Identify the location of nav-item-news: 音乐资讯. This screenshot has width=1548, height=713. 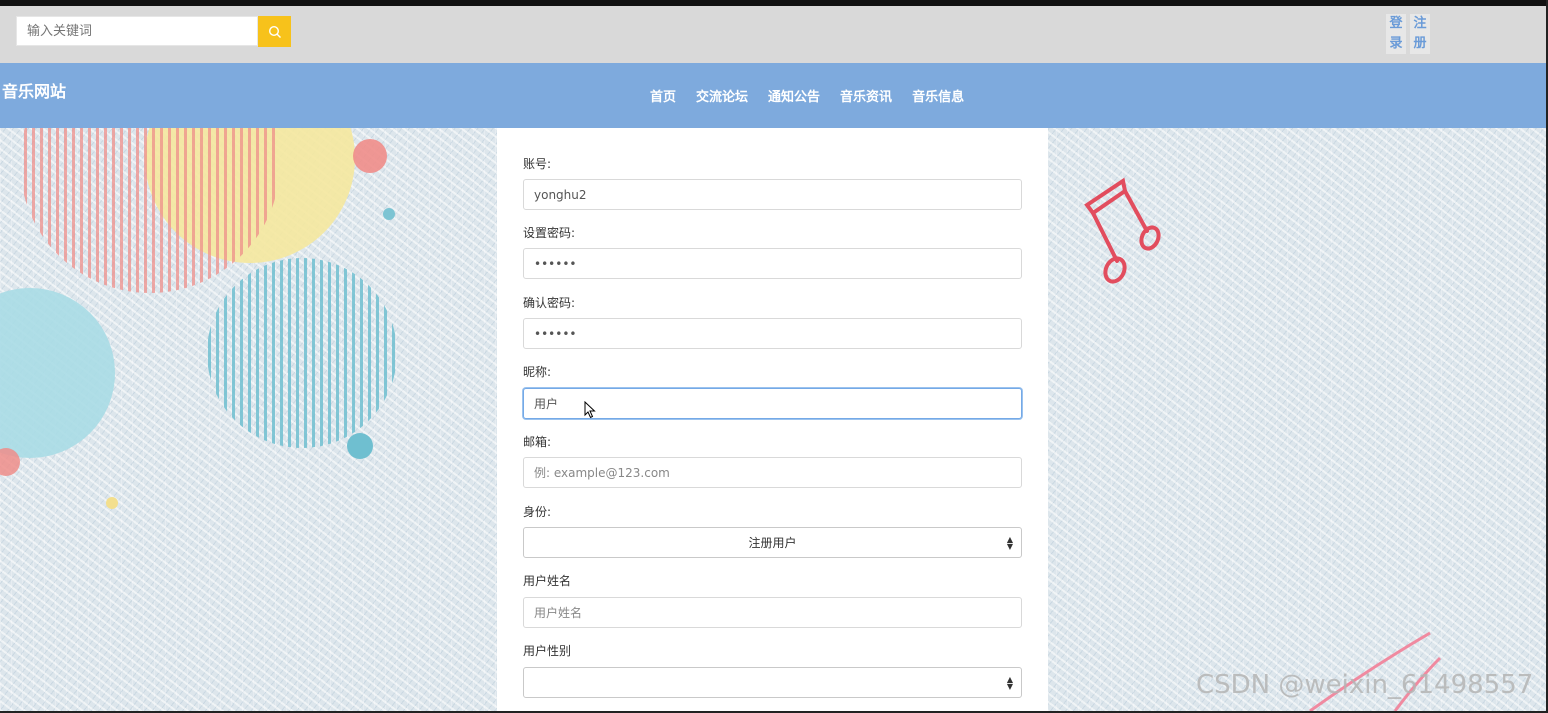
(866, 95).